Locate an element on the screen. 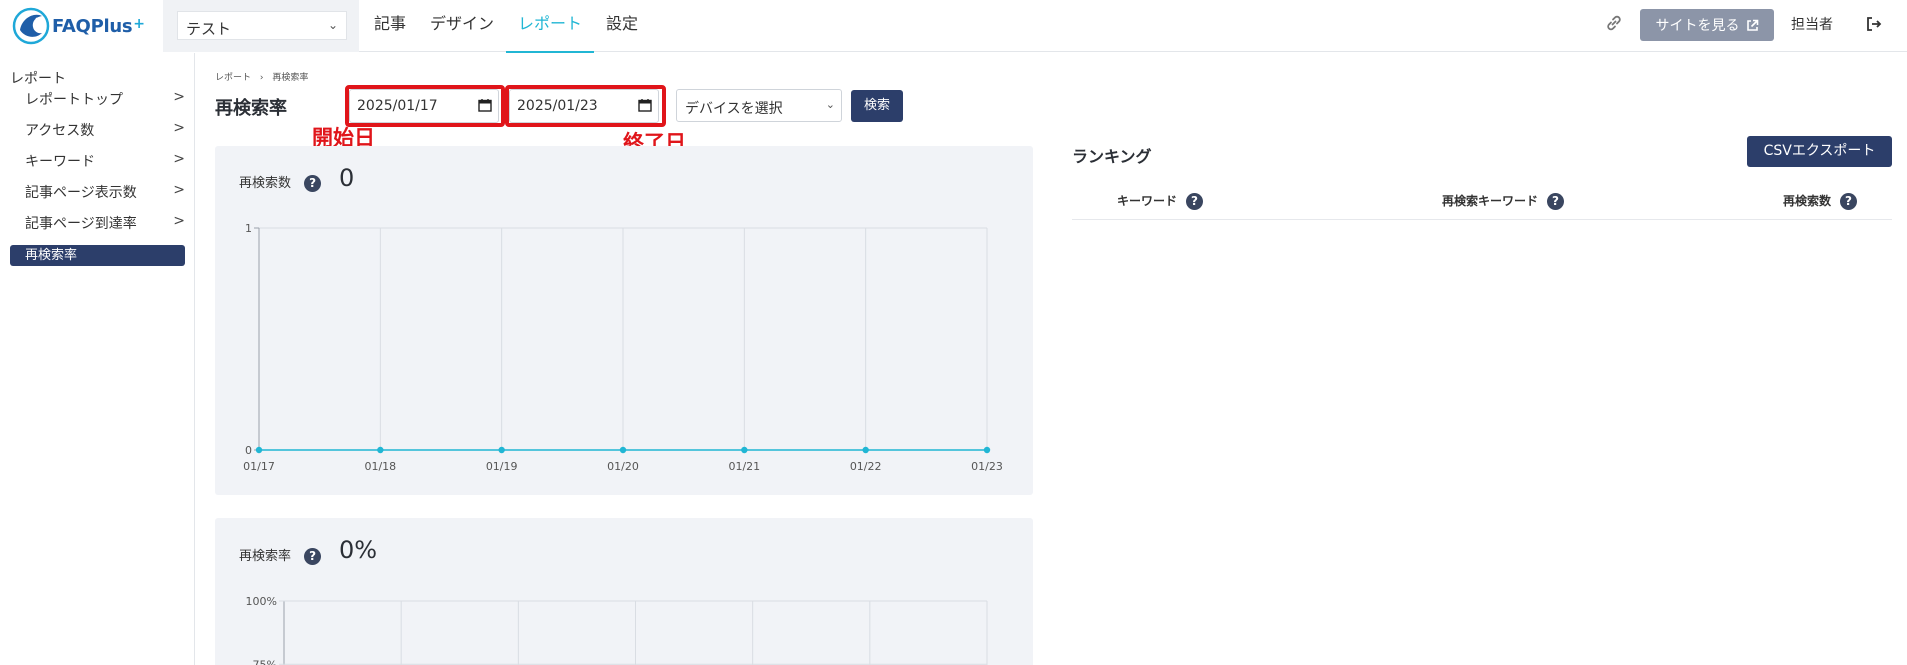  sidebar-item-article-views: 記事ページ表示数 > is located at coordinates (105, 193).